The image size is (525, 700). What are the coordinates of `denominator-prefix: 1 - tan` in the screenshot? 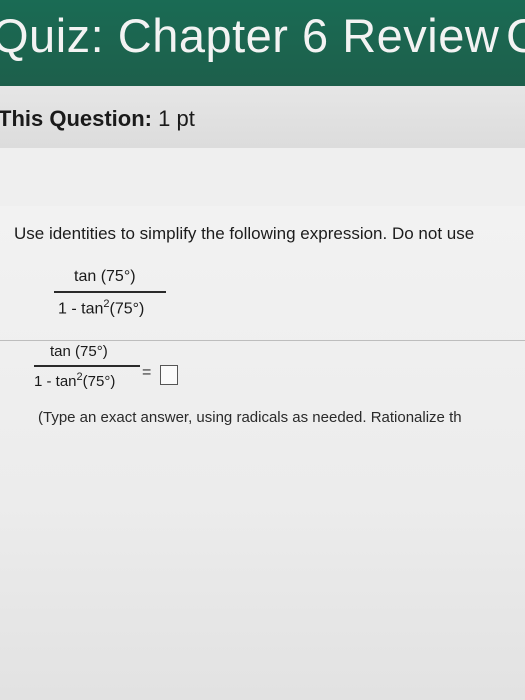 It's located at (81, 309).